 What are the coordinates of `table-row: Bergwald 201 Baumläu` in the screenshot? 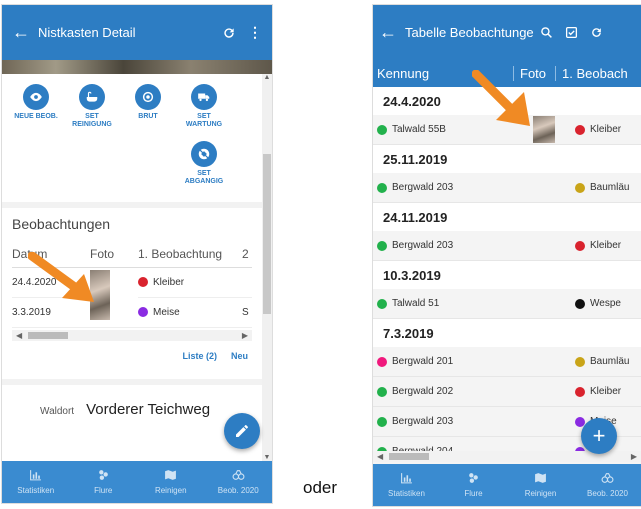 It's located at (507, 362).